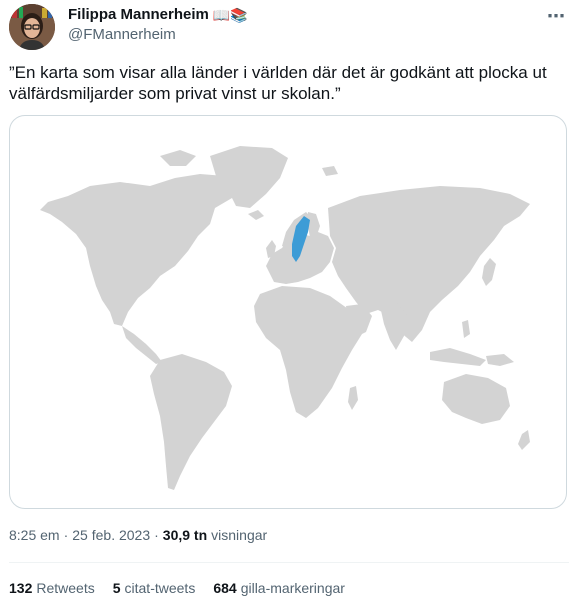 This screenshot has height=600, width=580. What do you see at coordinates (178, 158) in the screenshot?
I see `map-arctic-islands` at bounding box center [178, 158].